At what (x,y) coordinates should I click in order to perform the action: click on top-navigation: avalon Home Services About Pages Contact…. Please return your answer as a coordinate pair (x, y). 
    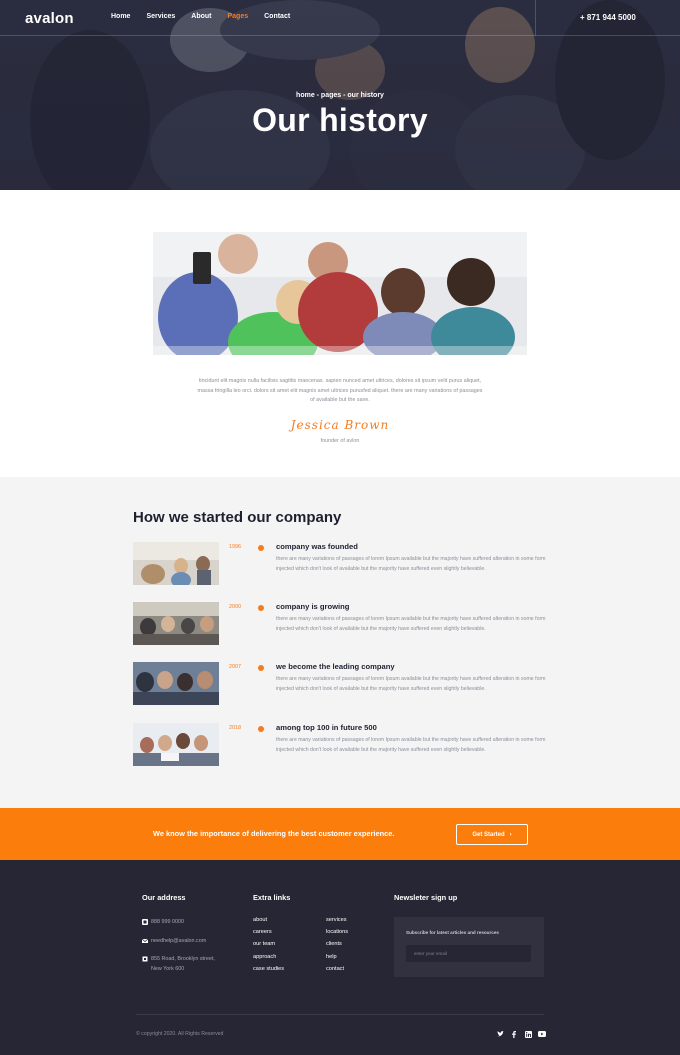
    Looking at the image, I should click on (340, 18).